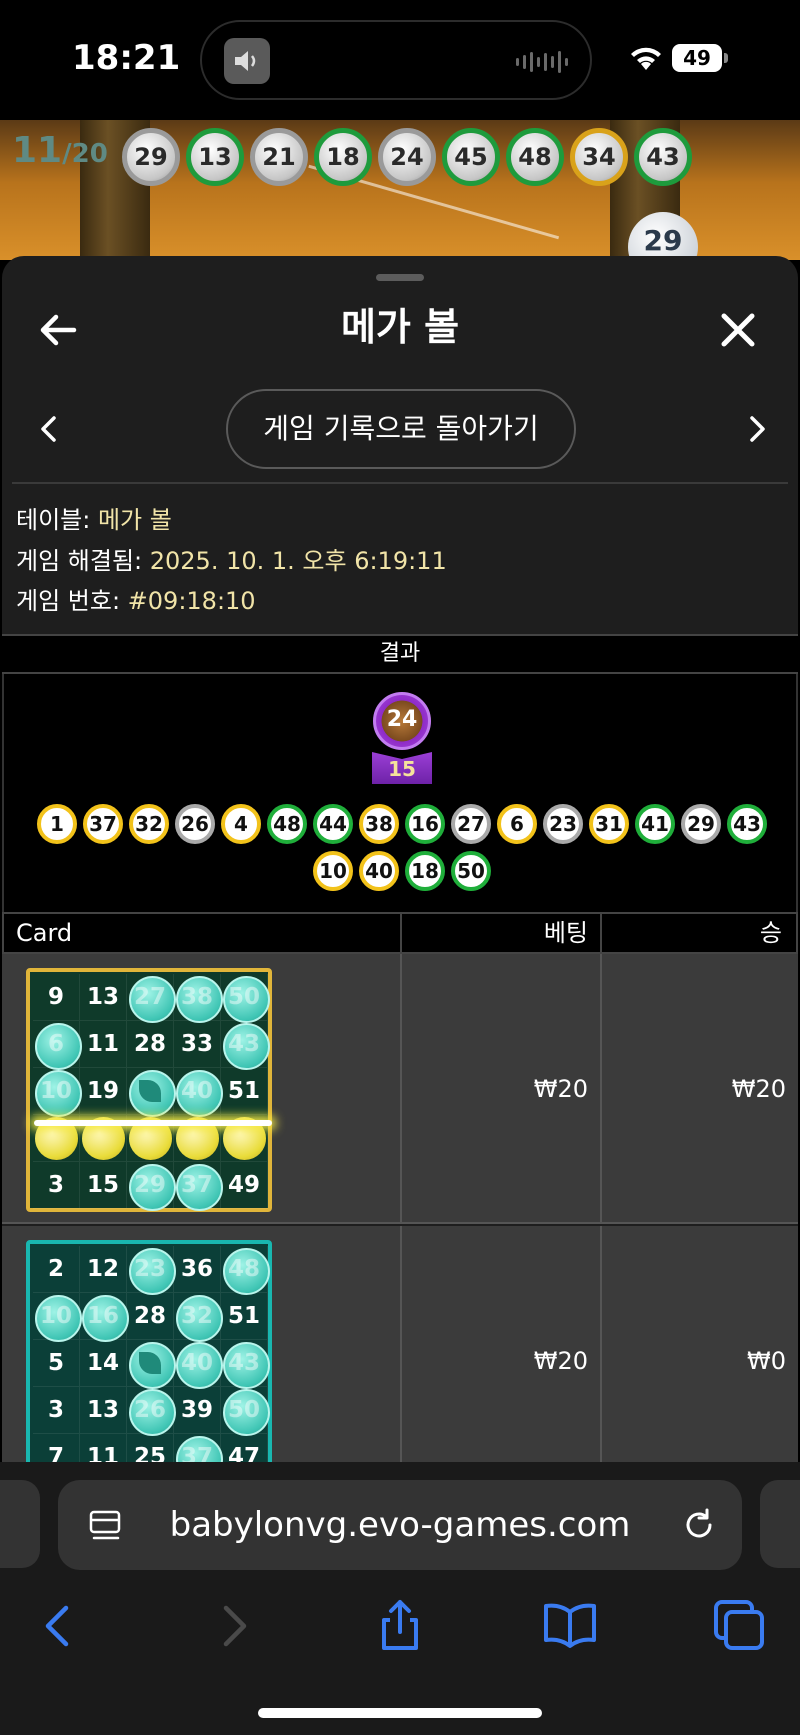 The image size is (800, 1735). I want to click on card-cell: 16, so click(104, 1317).